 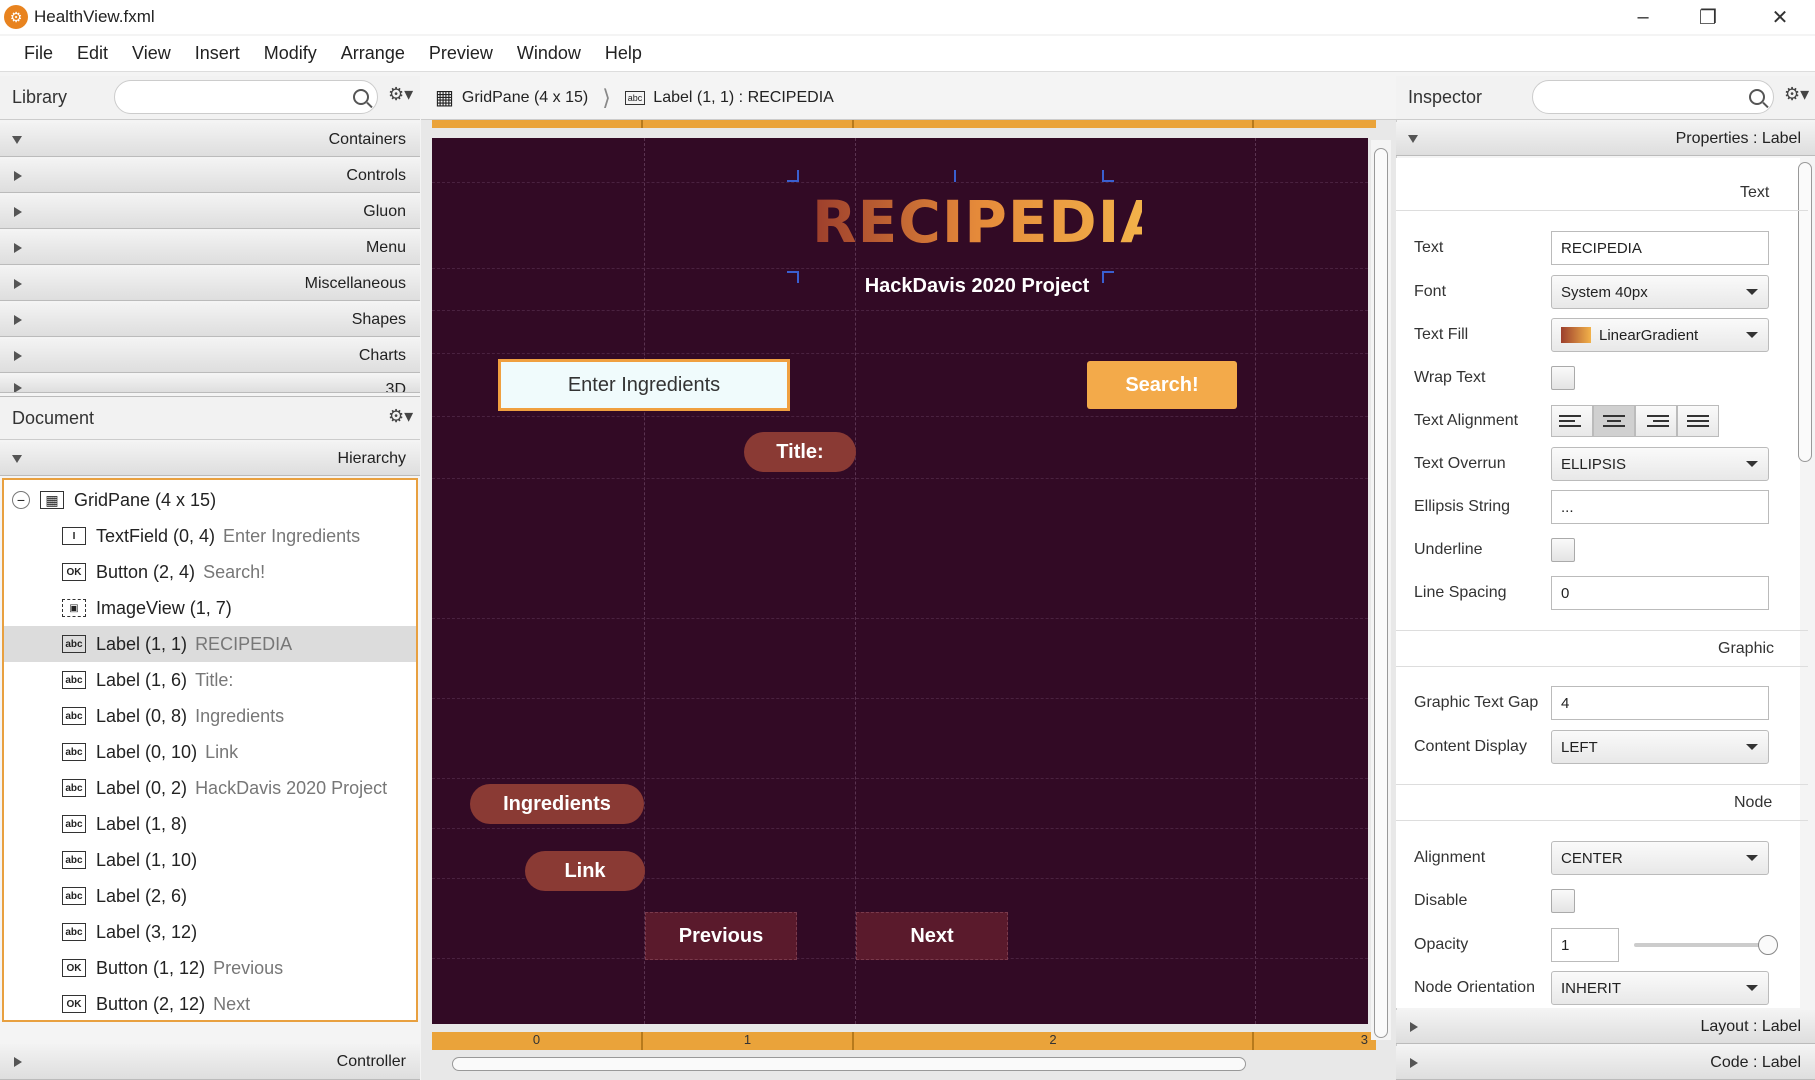 What do you see at coordinates (210, 248) in the screenshot?
I see `library-section-menu: Menu` at bounding box center [210, 248].